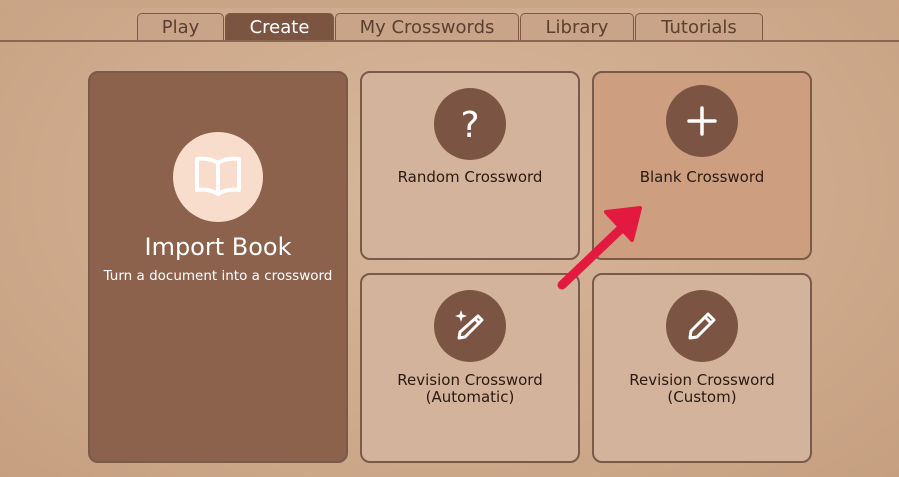  Describe the element at coordinates (449, 41) in the screenshot. I see `tab-divider` at that location.